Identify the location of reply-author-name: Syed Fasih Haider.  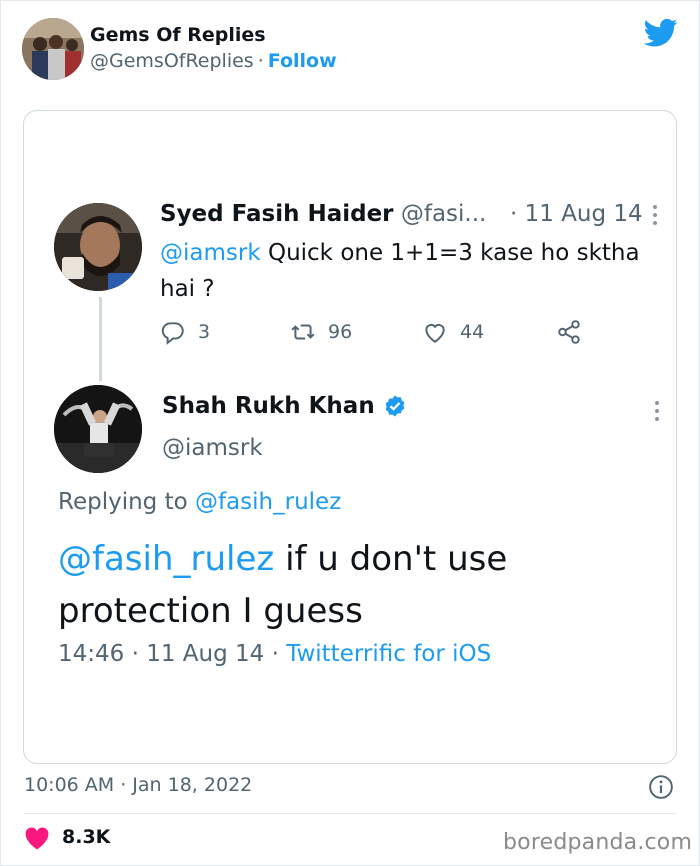
(277, 214).